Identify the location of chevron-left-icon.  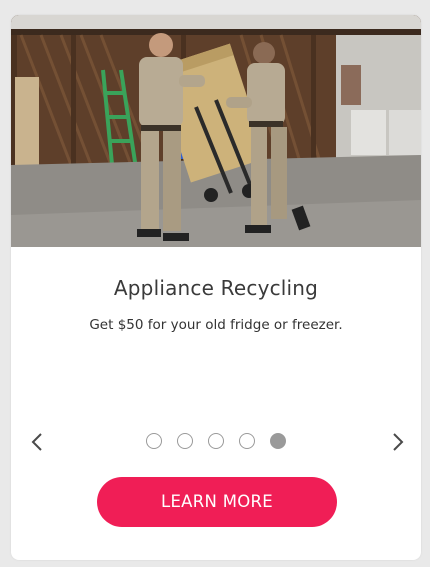
(36, 442).